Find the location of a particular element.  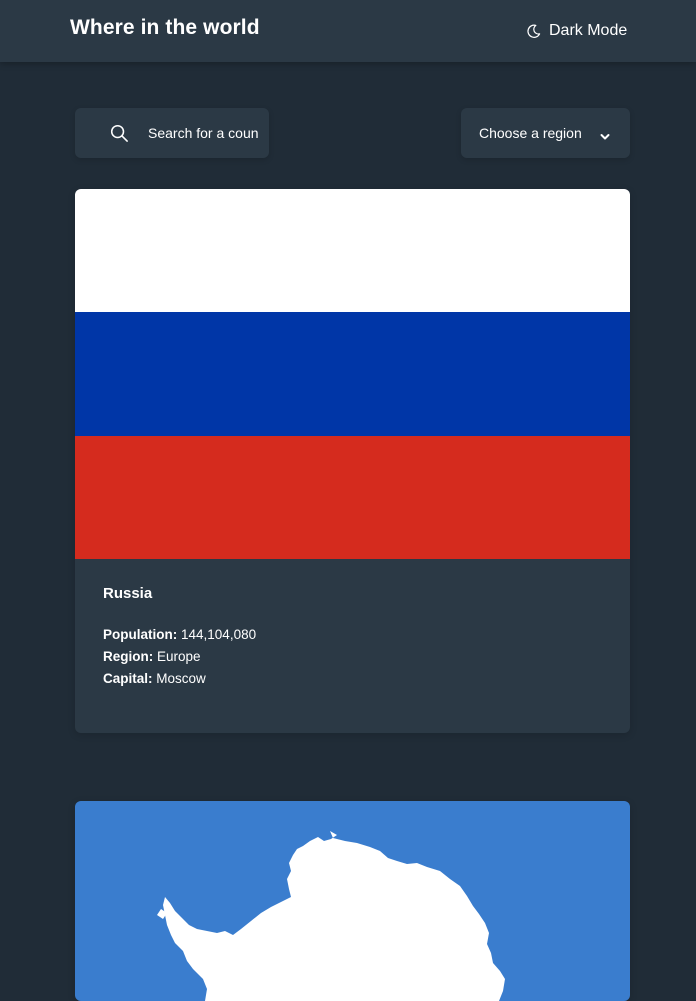

dark-mode-toggle: Dark Mode is located at coordinates (576, 31).